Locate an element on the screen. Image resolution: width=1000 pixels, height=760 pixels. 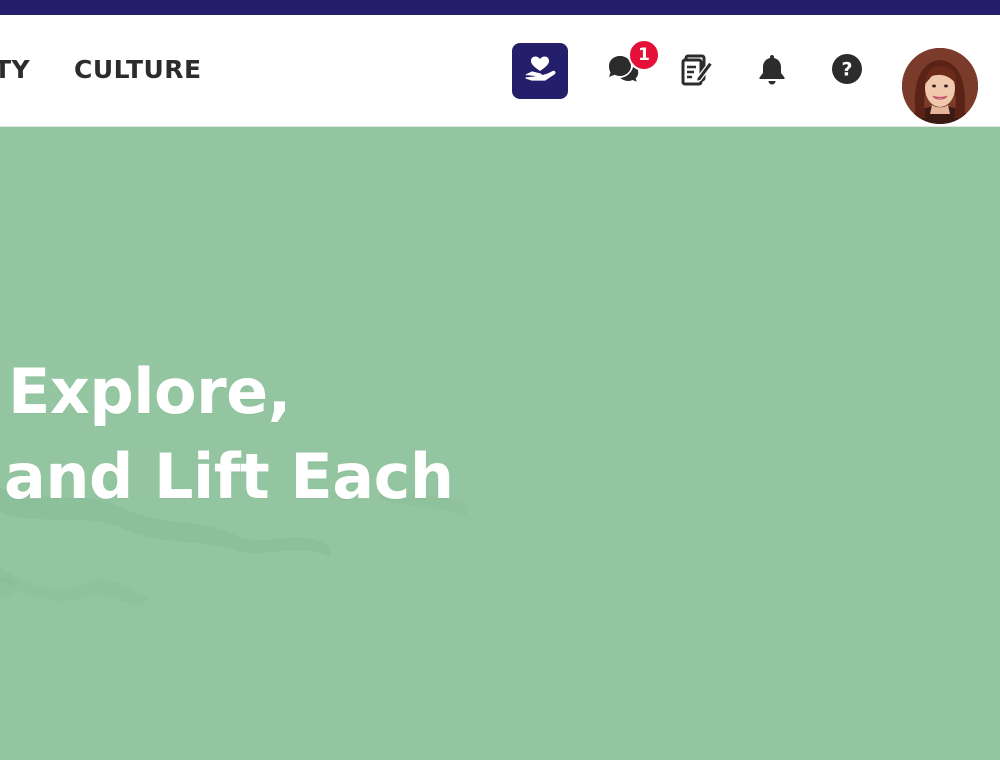
bell-icon is located at coordinates (772, 71).